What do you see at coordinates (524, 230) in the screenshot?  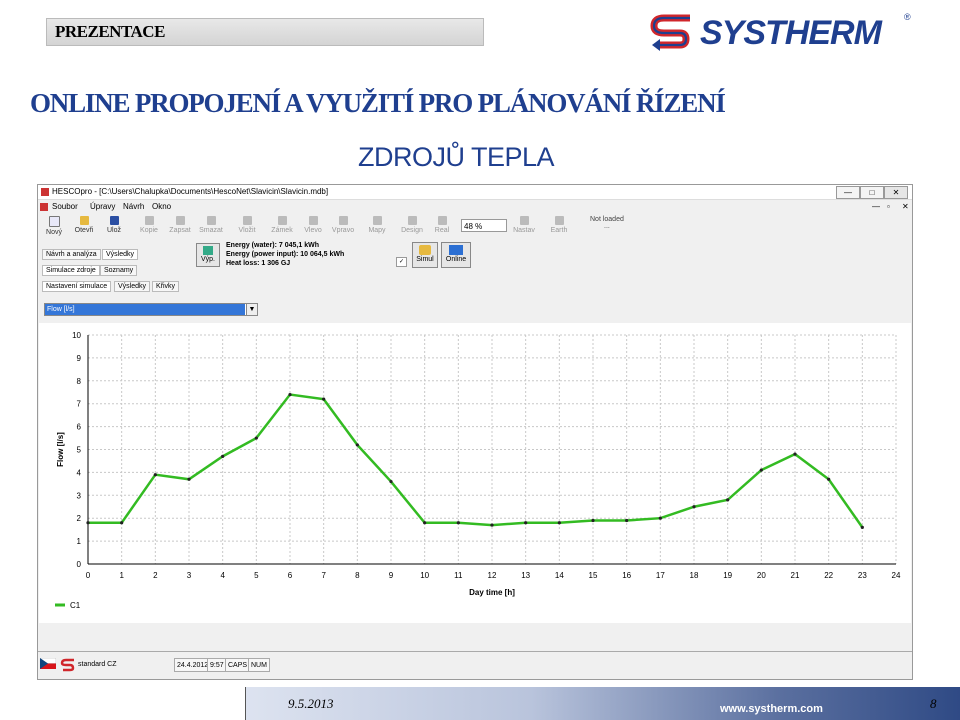 I see `toolbar-label: Nastav` at bounding box center [524, 230].